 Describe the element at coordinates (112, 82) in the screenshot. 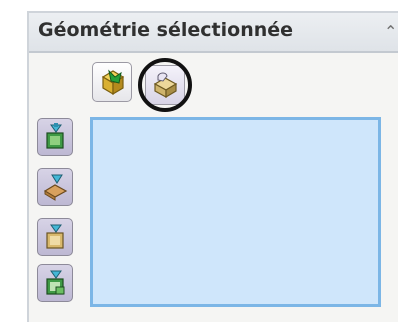

I see `solid-body-button` at that location.